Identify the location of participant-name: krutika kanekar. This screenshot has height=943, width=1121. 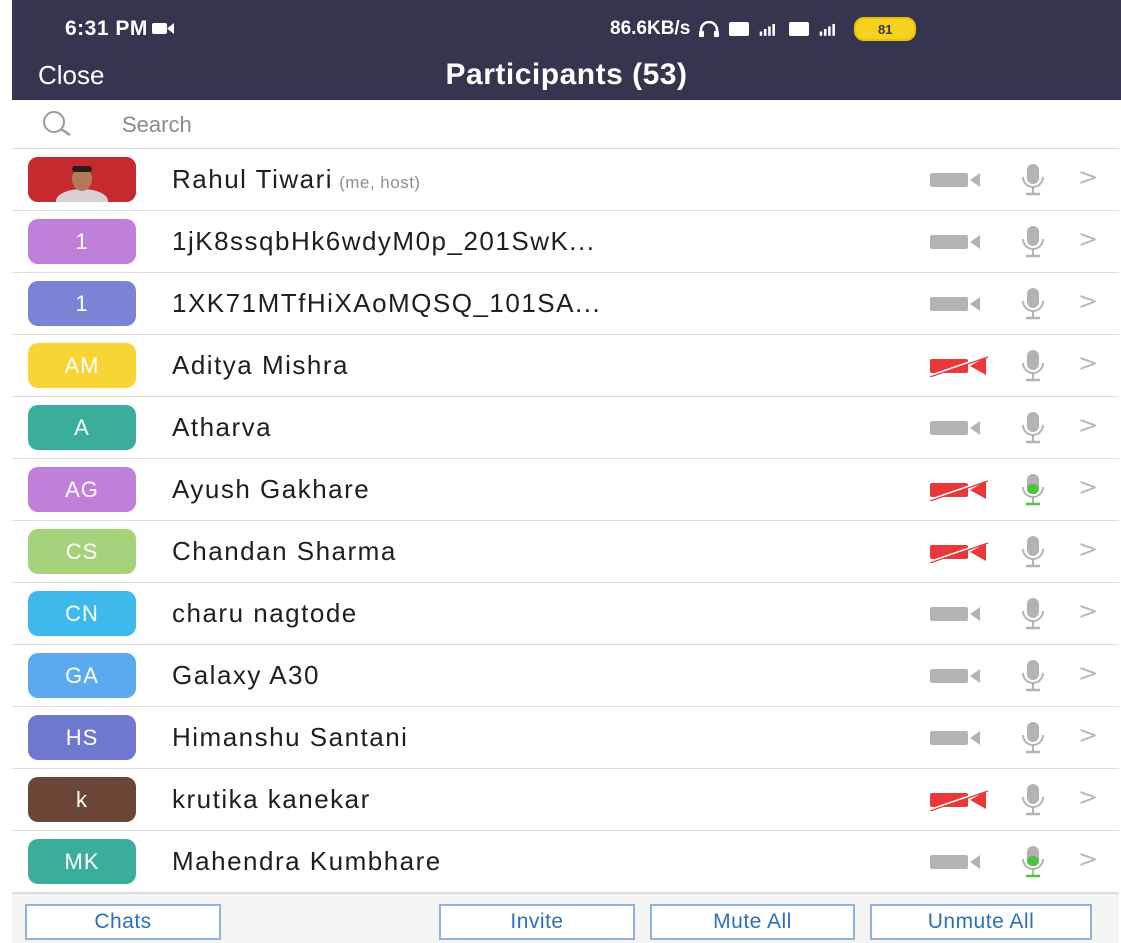
(271, 799).